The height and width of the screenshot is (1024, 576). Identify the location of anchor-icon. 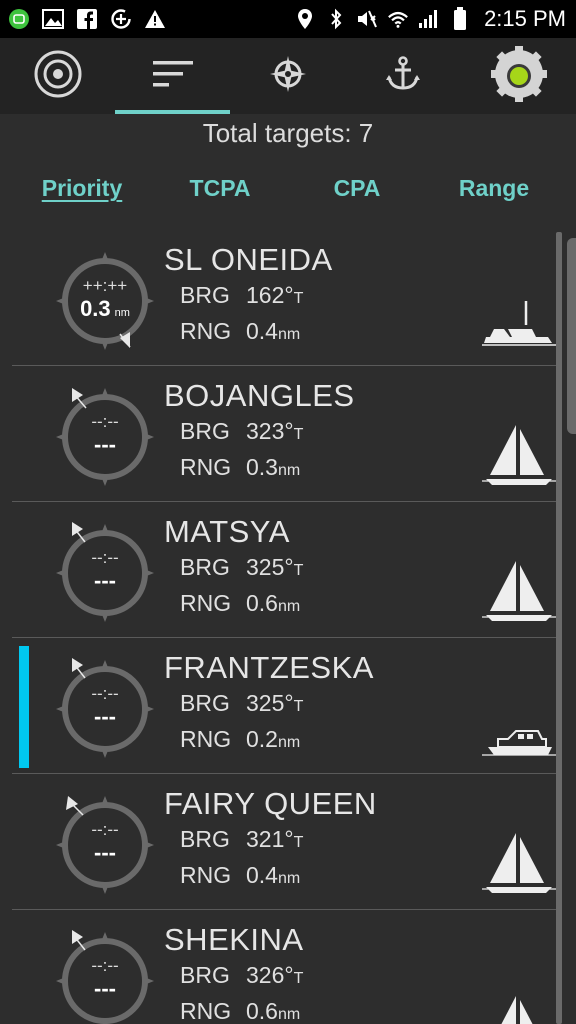
(402, 76).